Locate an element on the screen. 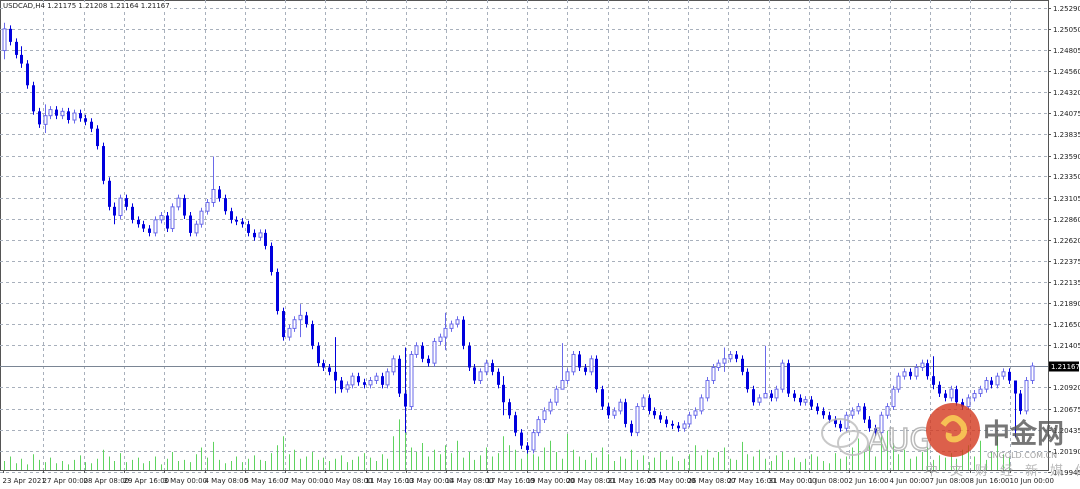  x-tick-label: 27 Apr 00:00 is located at coordinates (66, 481).